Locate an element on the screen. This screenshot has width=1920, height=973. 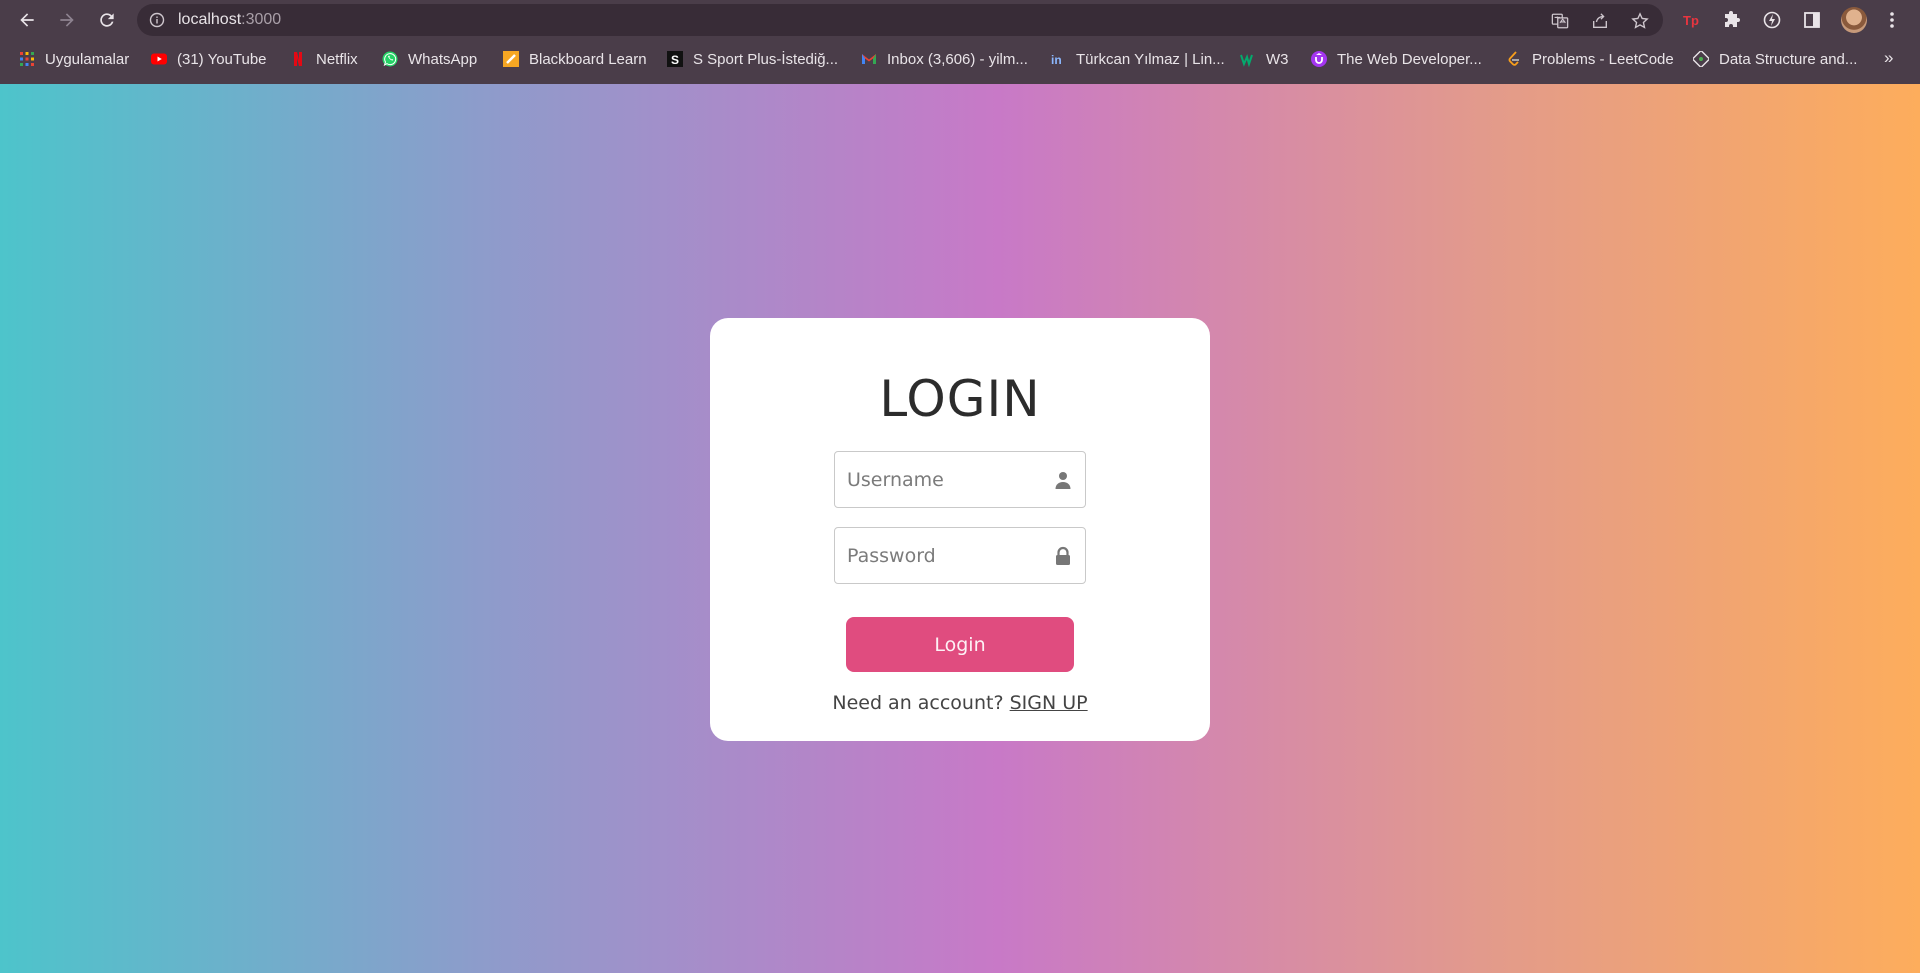
extension-tp-button: Tp is located at coordinates (1692, 20).